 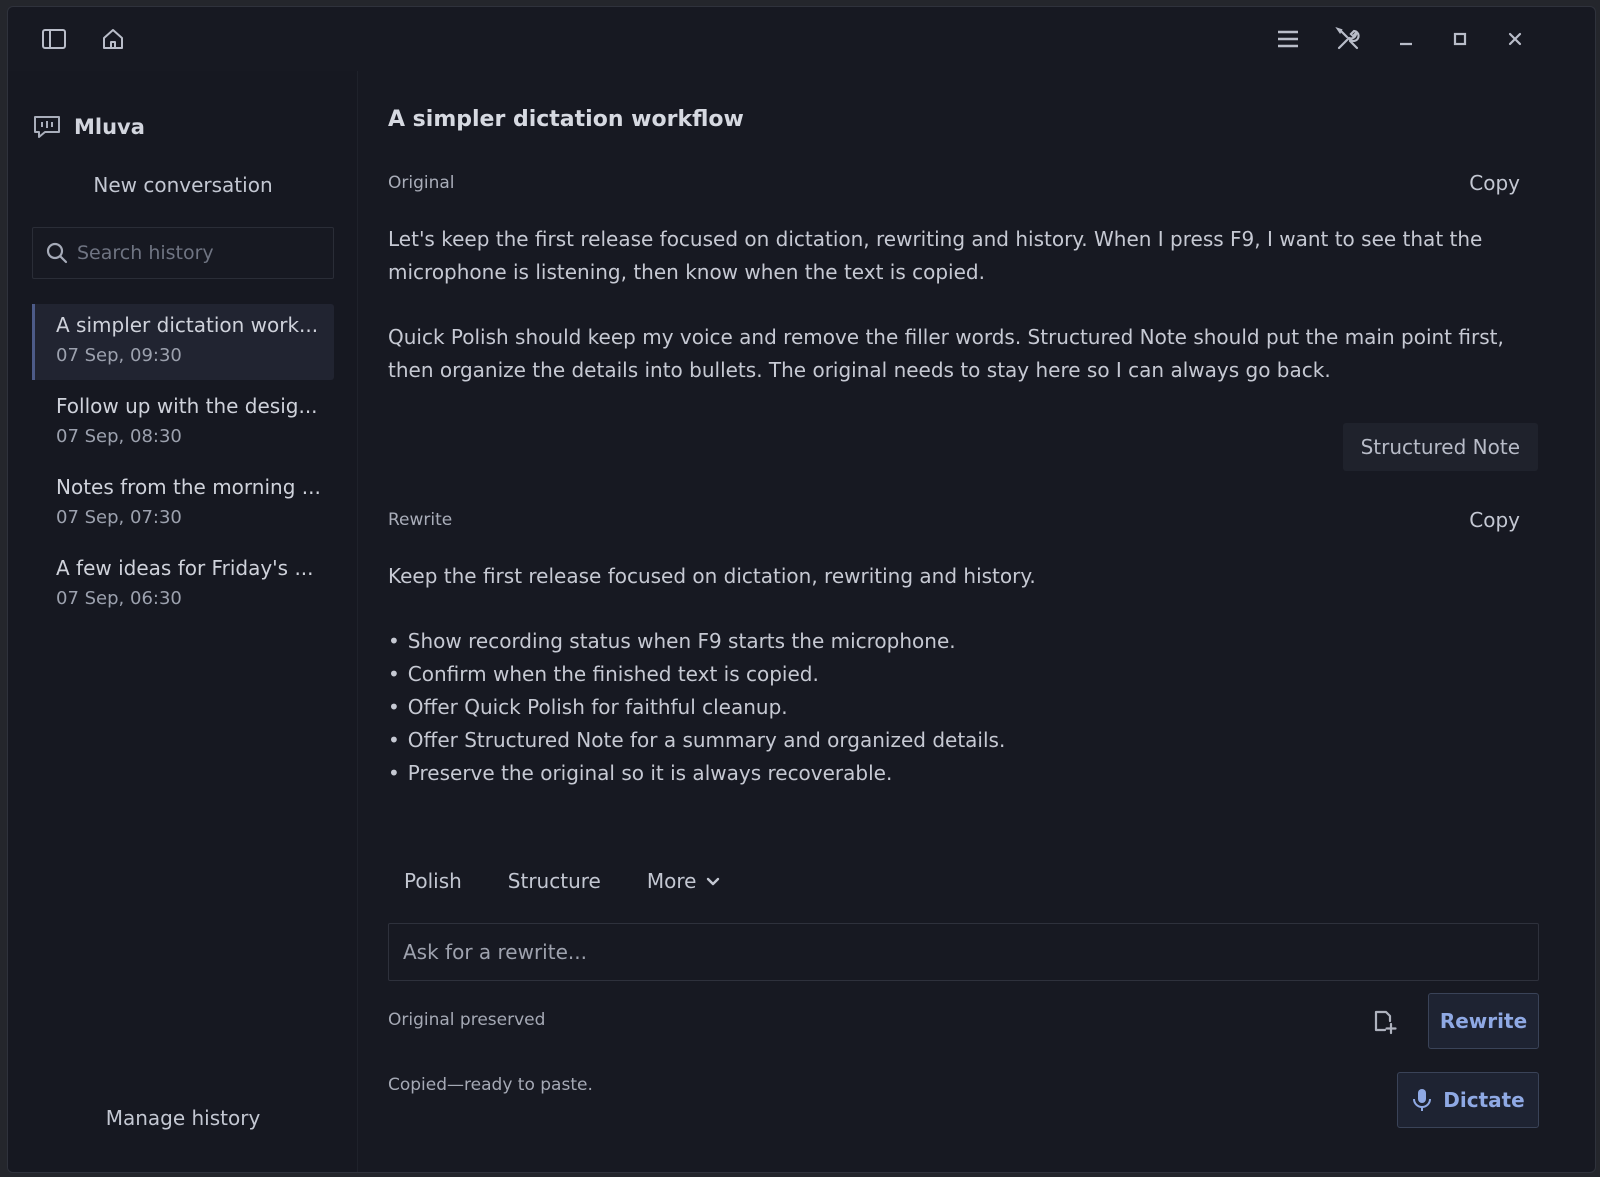 I want to click on more-dropdown: More, so click(x=685, y=881).